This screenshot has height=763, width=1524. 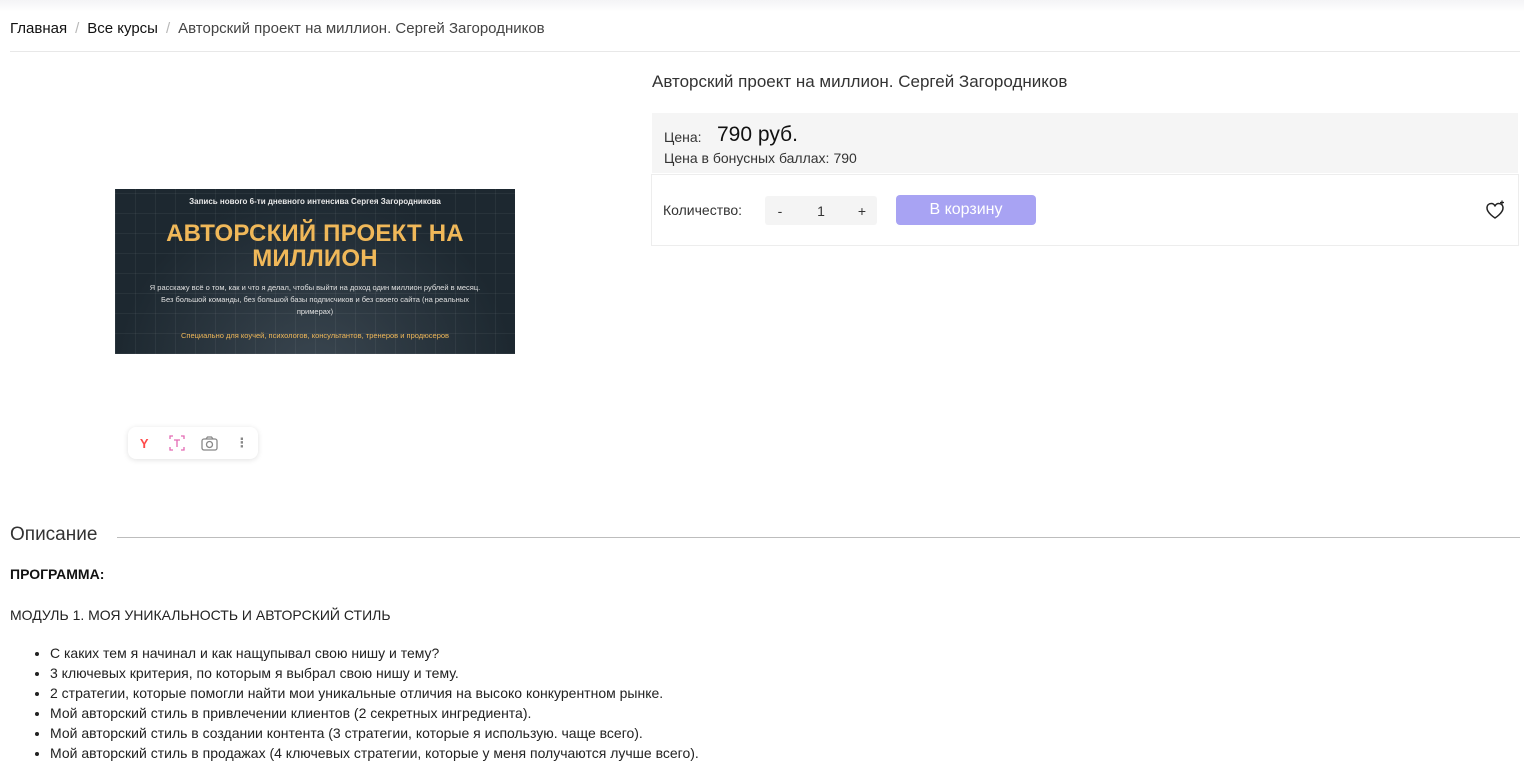 I want to click on camera-icon, so click(x=209, y=443).